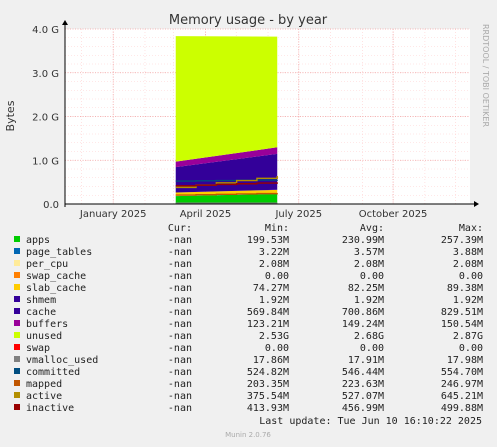 The width and height of the screenshot is (497, 447). Describe the element at coordinates (369, 264) in the screenshot. I see `legend-avg-per-cpu: 2.08M` at that location.